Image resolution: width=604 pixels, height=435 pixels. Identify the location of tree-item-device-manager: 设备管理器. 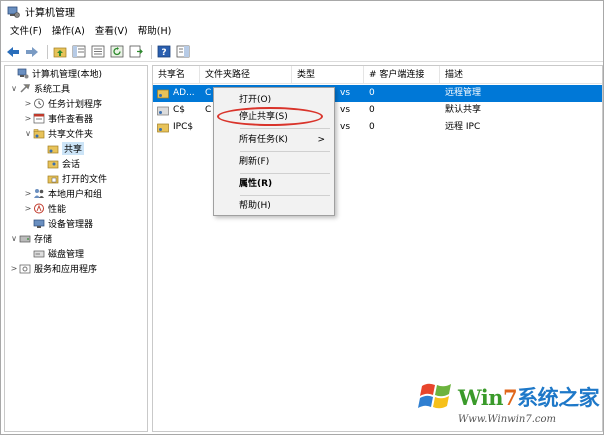
(76, 223).